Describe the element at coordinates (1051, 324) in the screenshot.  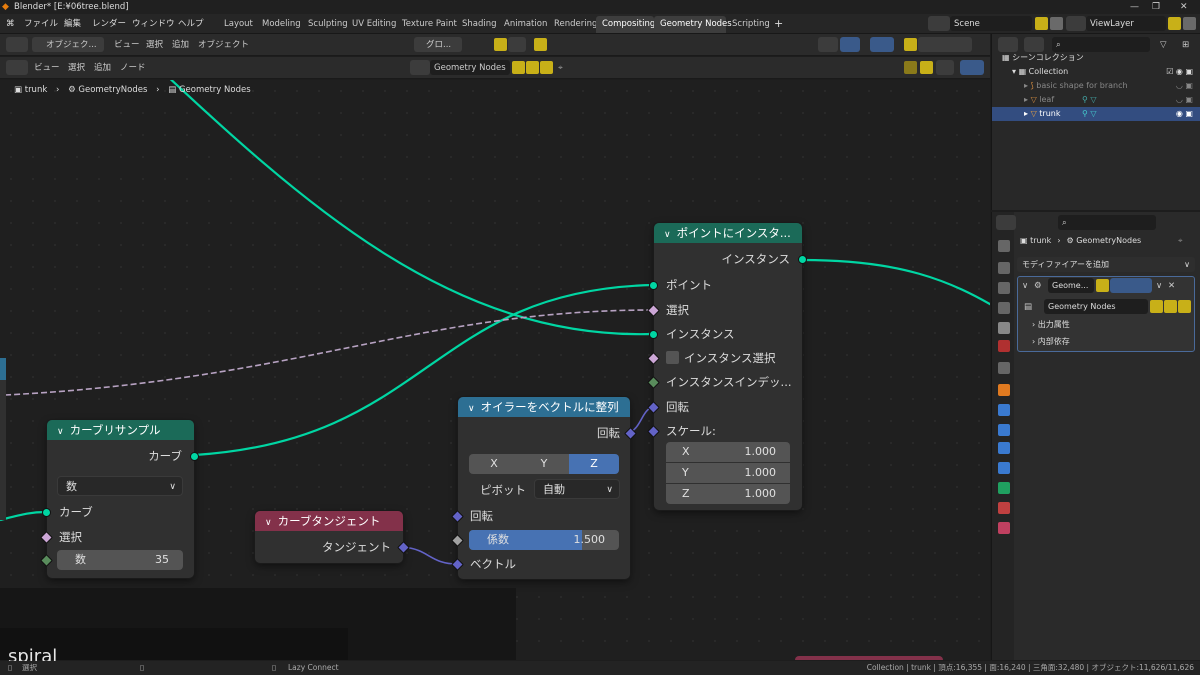
I see `output-attributes-panel: › 出力属性` at that location.